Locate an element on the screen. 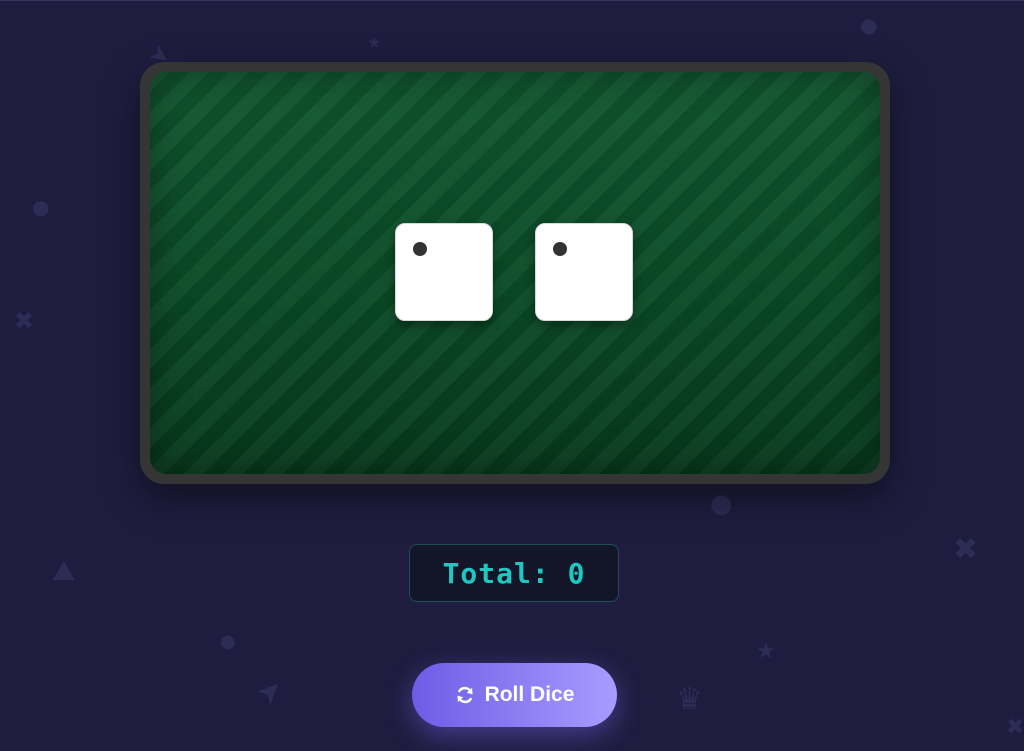  rocket-icon: ➤ is located at coordinates (270, 691).